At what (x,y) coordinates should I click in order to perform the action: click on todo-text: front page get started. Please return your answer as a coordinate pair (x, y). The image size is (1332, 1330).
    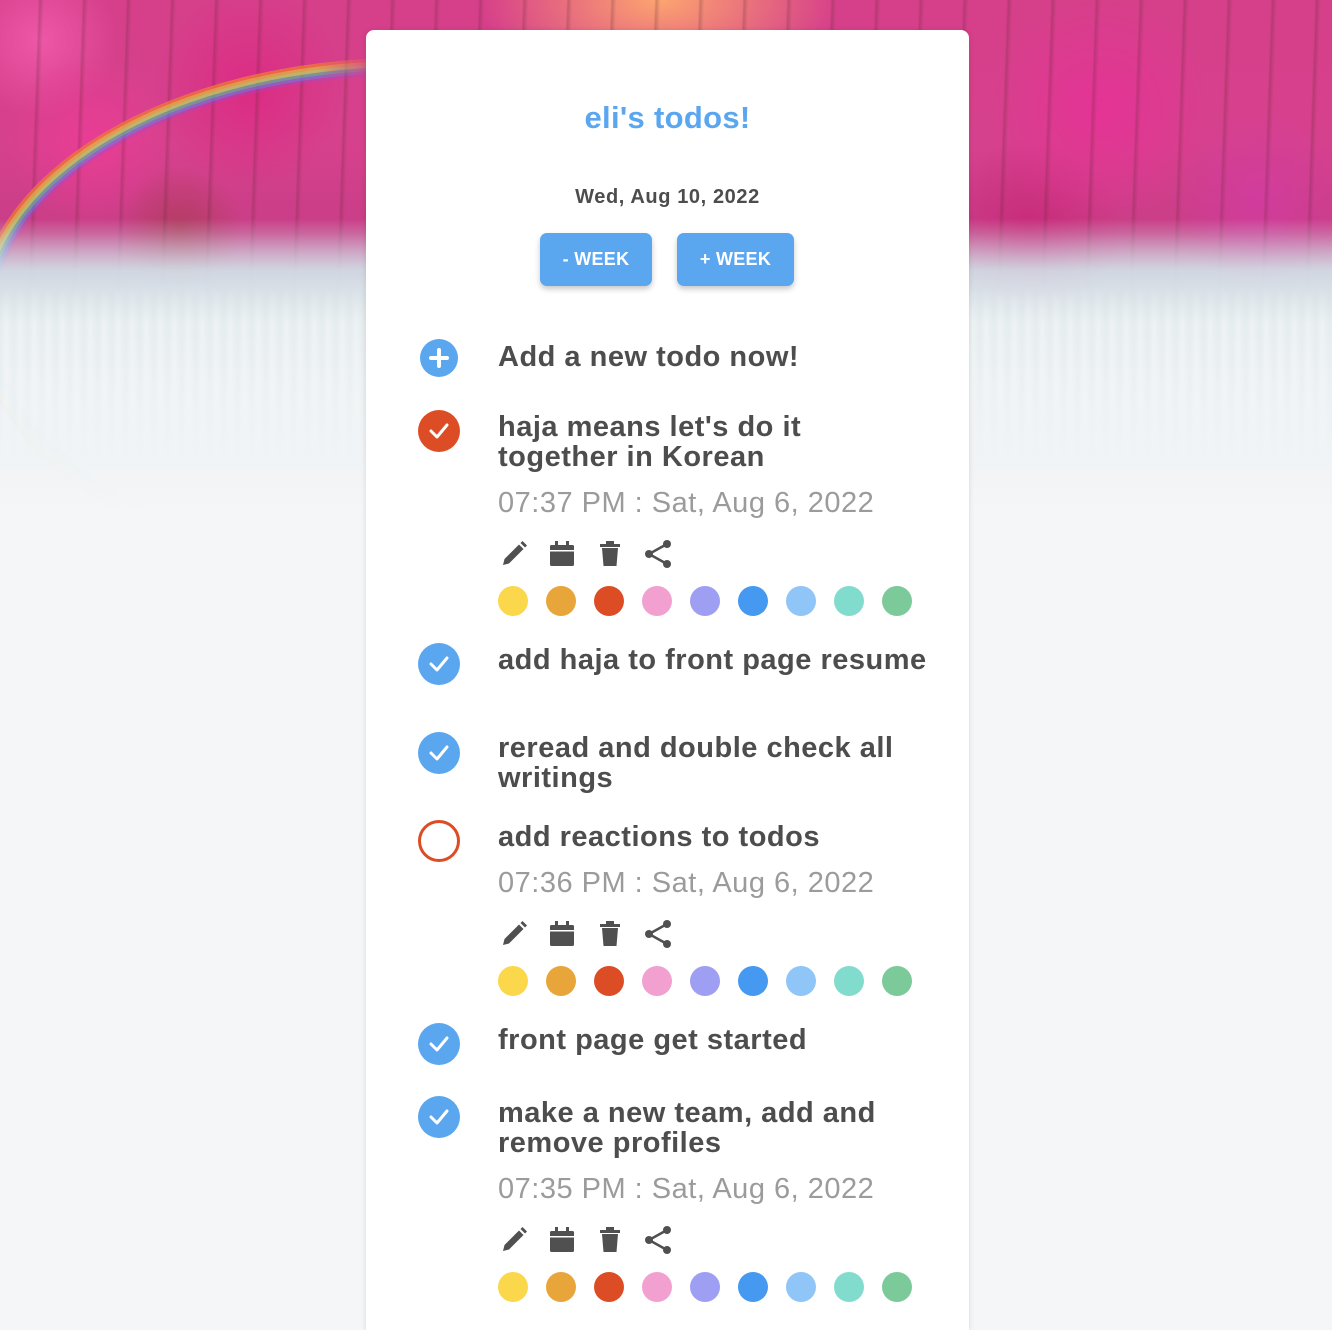
    Looking at the image, I should click on (713, 1040).